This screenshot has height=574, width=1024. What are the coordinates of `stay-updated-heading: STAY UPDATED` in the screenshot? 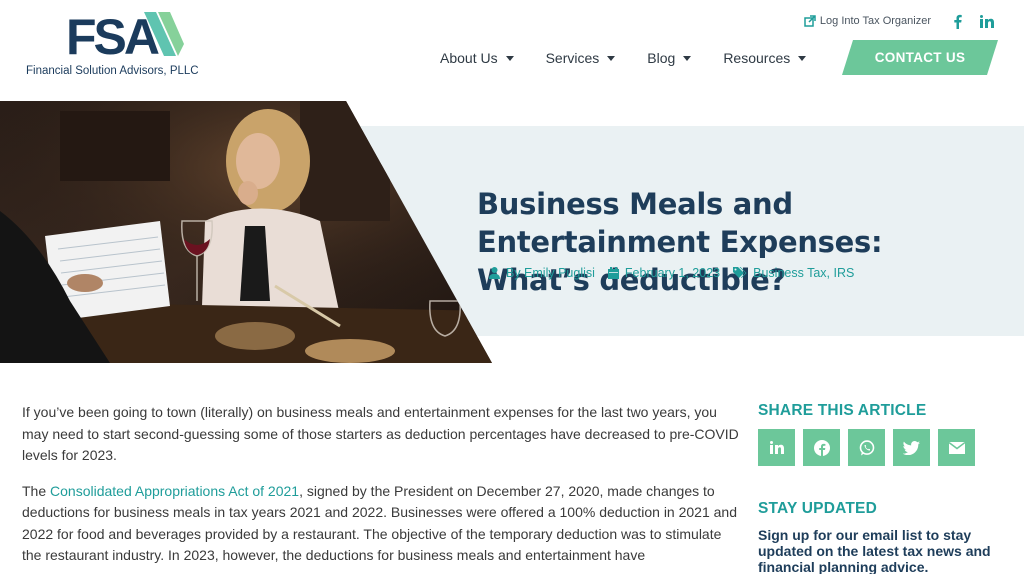 It's located at (817, 508).